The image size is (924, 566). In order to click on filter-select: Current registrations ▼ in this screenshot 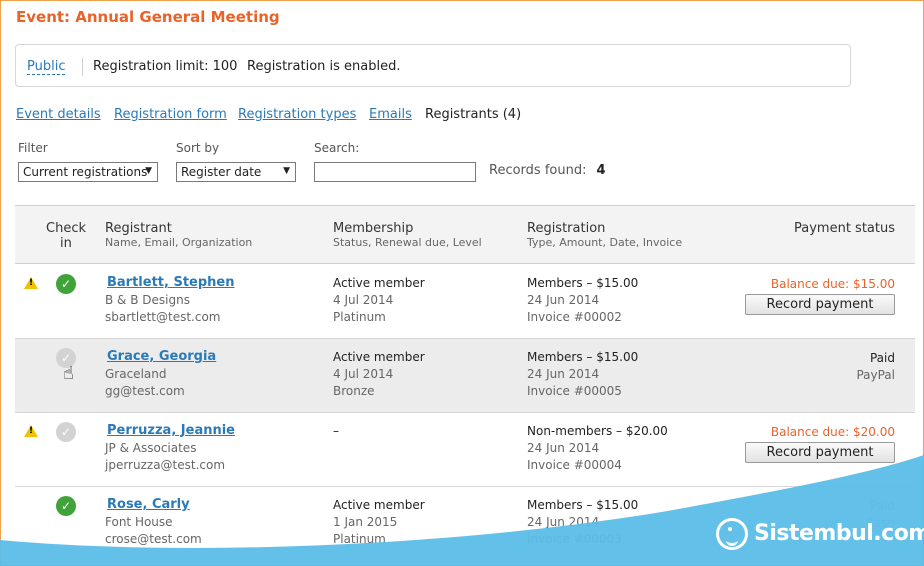, I will do `click(88, 172)`.